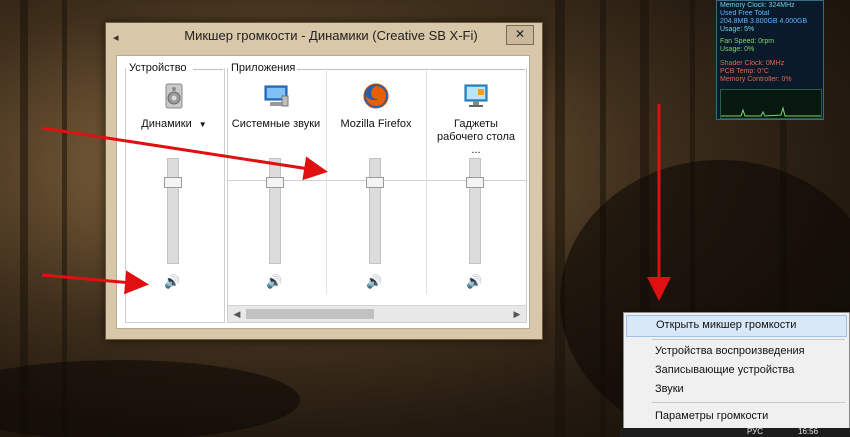 The image size is (850, 437). Describe the element at coordinates (744, 71) in the screenshot. I see `gadget-row: PCB Temp: 0°C` at that location.